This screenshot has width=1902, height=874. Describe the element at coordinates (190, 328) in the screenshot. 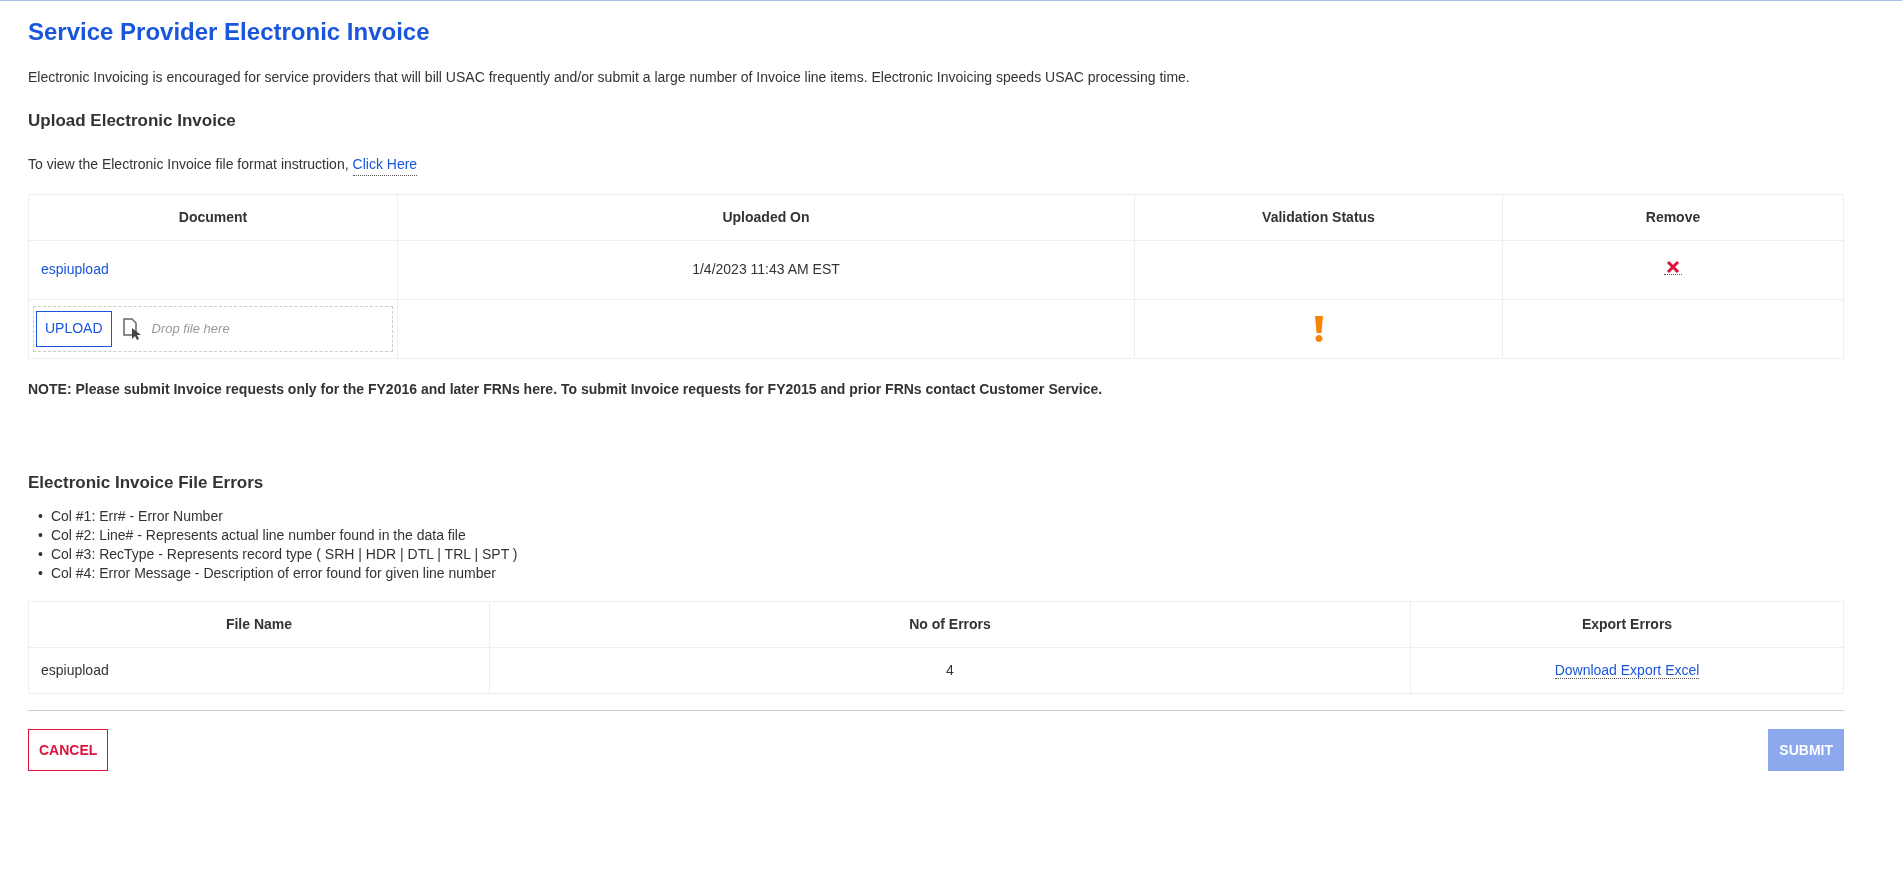

I see `drop-placeholder: Drop file here` at that location.